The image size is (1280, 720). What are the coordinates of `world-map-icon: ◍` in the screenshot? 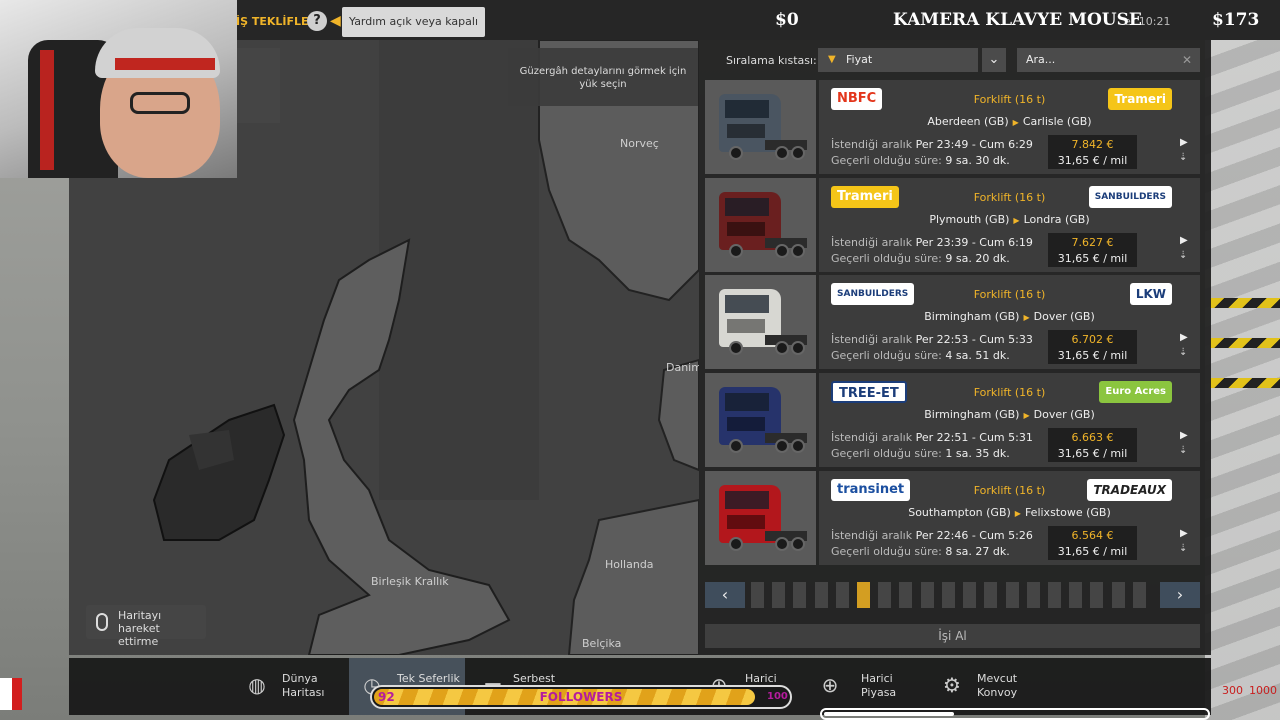 It's located at (257, 685).